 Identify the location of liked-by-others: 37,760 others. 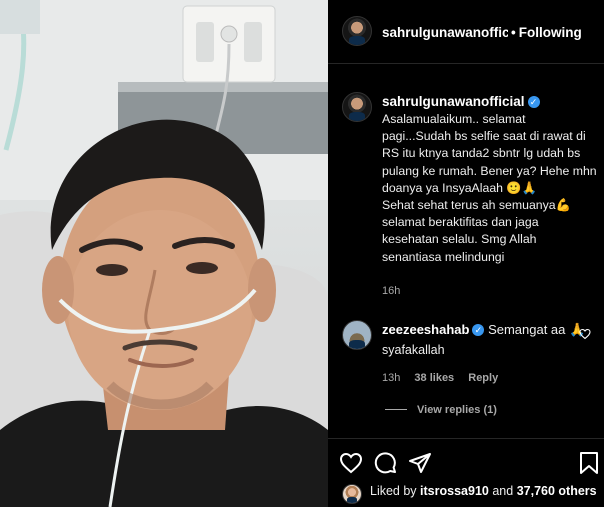
(557, 491).